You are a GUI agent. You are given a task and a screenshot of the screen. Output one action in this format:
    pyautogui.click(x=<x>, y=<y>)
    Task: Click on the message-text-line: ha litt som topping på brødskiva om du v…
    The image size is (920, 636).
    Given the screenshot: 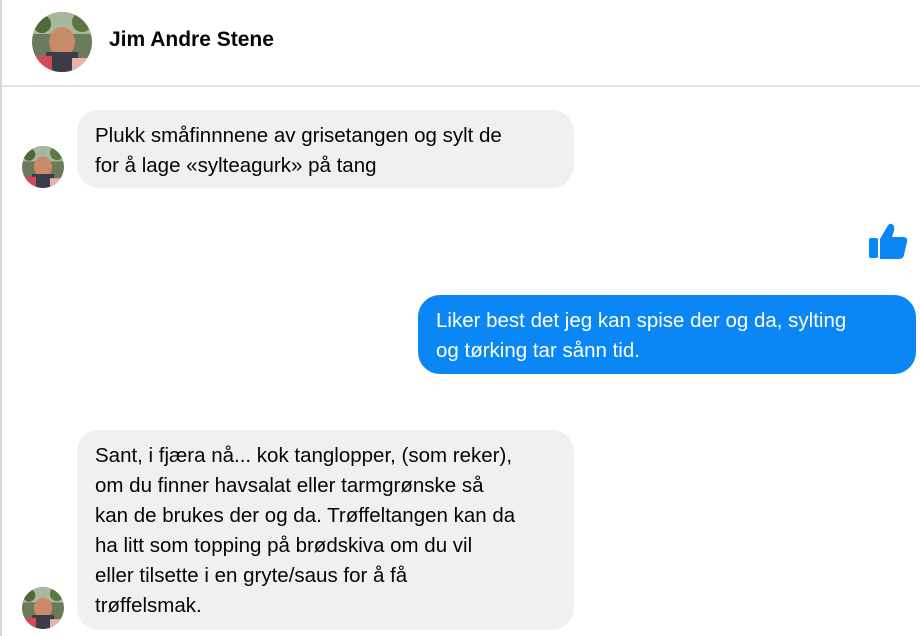 What is the action you would take?
    pyautogui.click(x=284, y=545)
    